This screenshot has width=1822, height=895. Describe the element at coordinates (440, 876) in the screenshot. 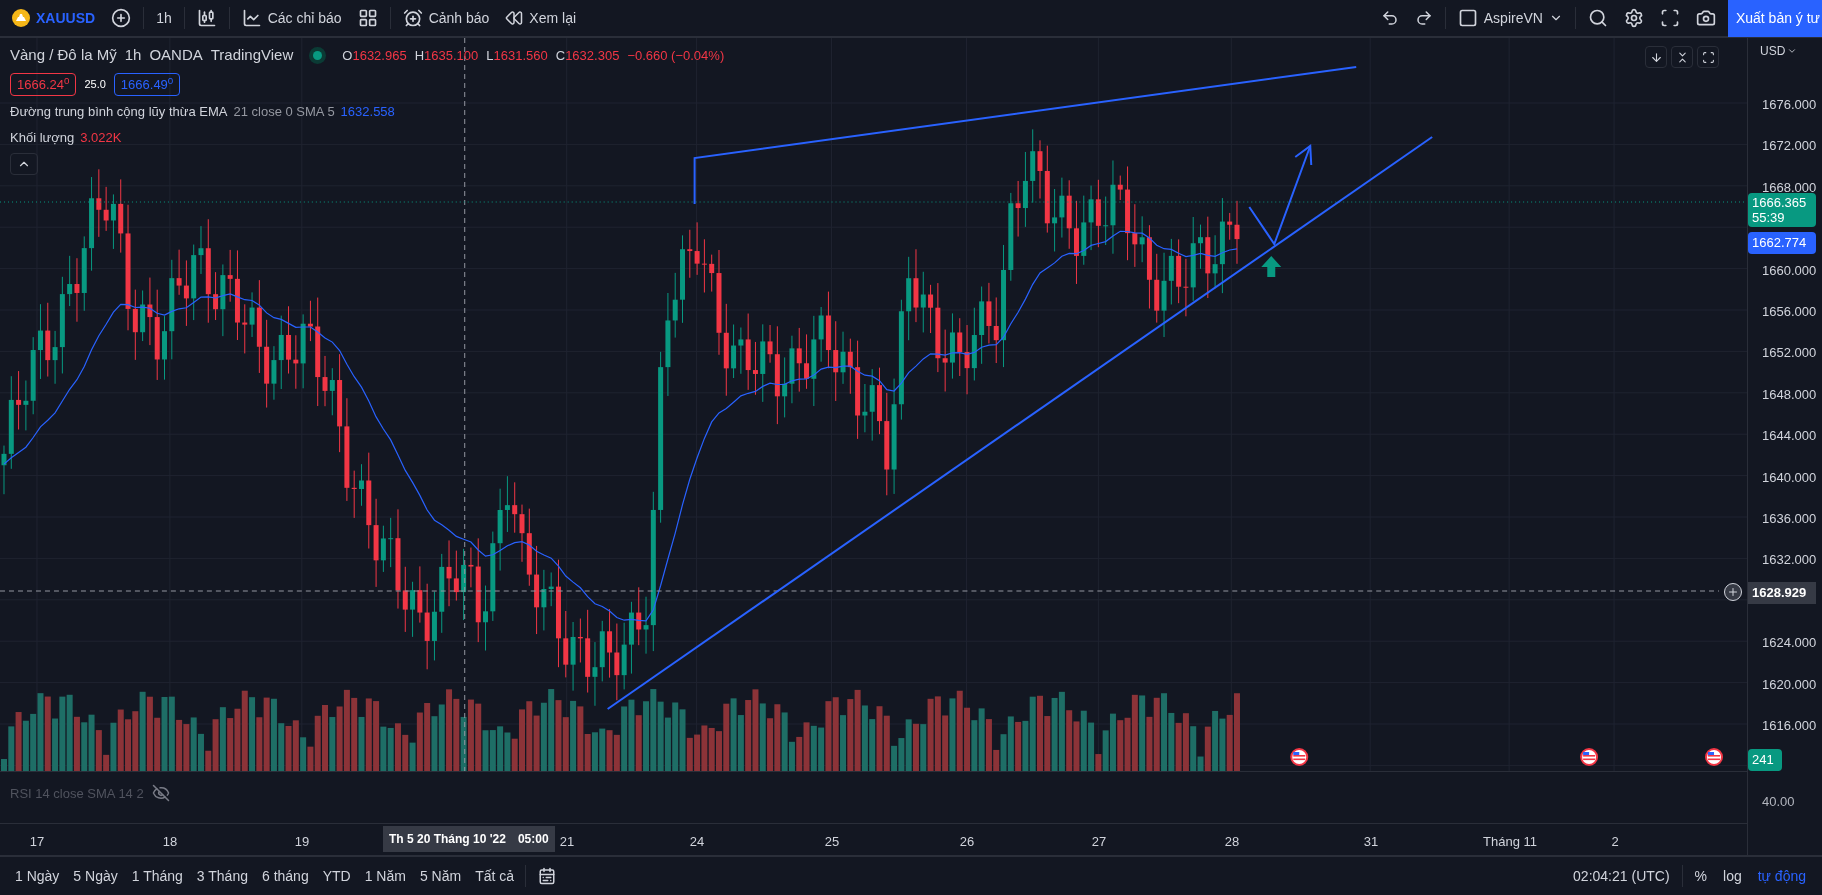

I see `range-button: 5 Năm` at that location.